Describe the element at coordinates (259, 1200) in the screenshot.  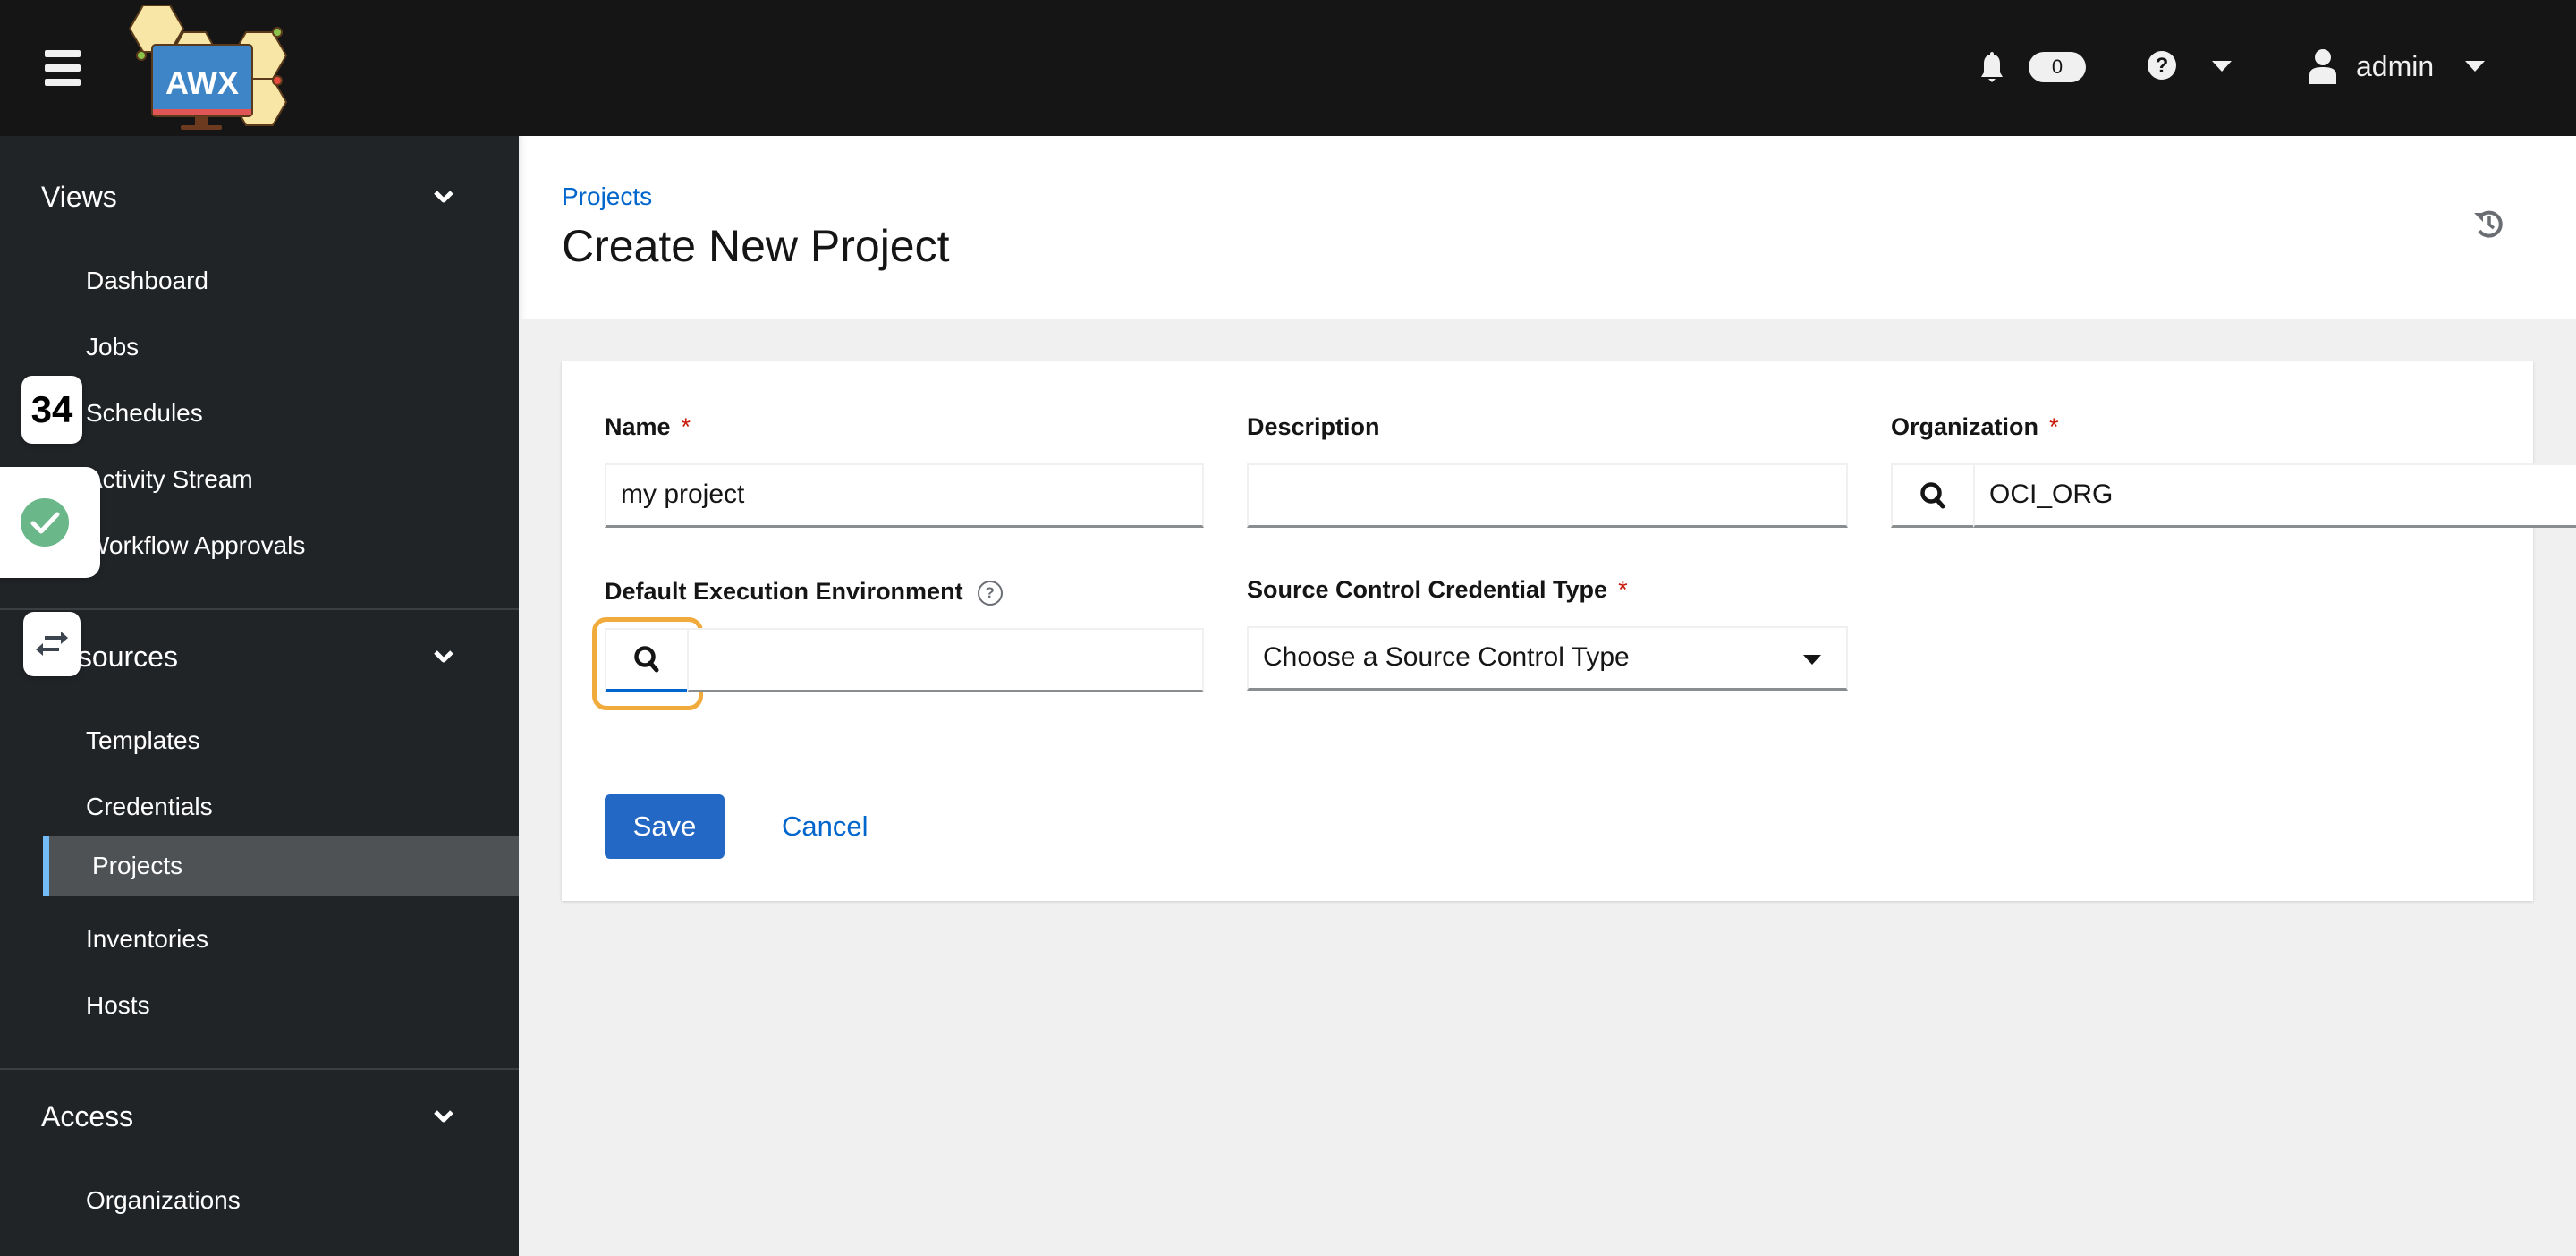
I see `sidebar-item-organizations: Organizations` at that location.